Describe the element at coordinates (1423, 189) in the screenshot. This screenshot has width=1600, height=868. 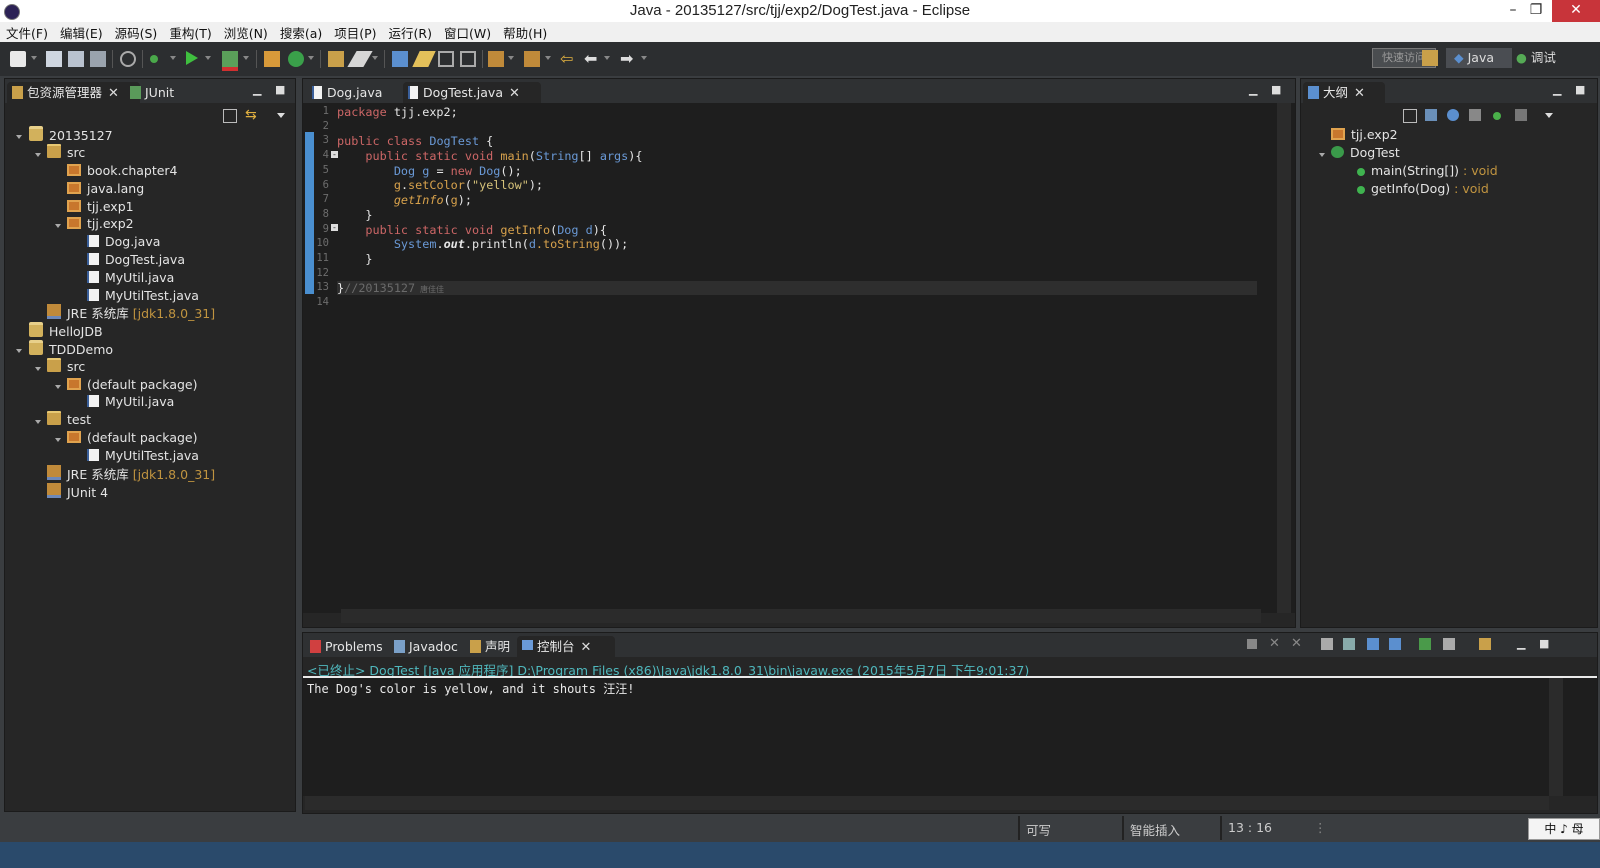
I see `outline-item-method: getInfo(Dog) : void` at that location.